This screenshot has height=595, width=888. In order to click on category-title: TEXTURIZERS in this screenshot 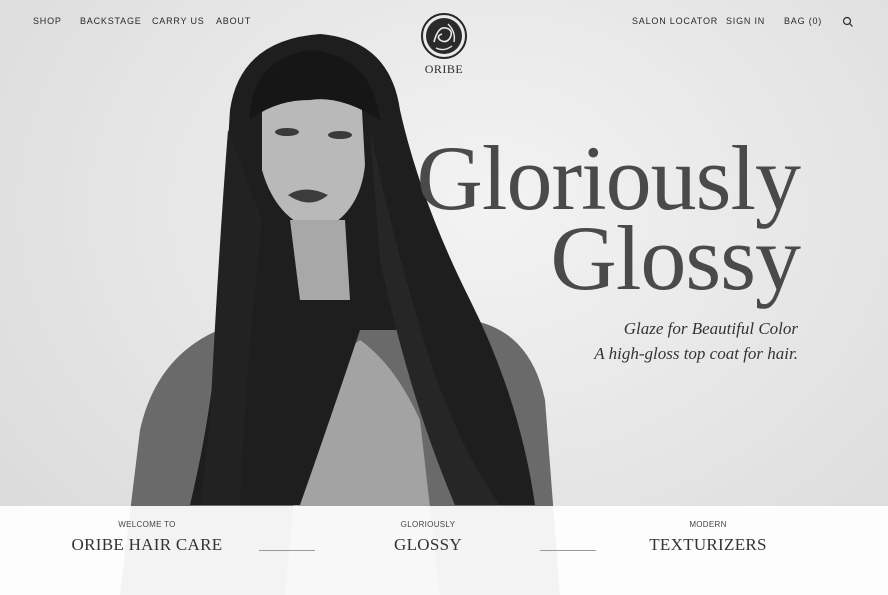, I will do `click(708, 544)`.